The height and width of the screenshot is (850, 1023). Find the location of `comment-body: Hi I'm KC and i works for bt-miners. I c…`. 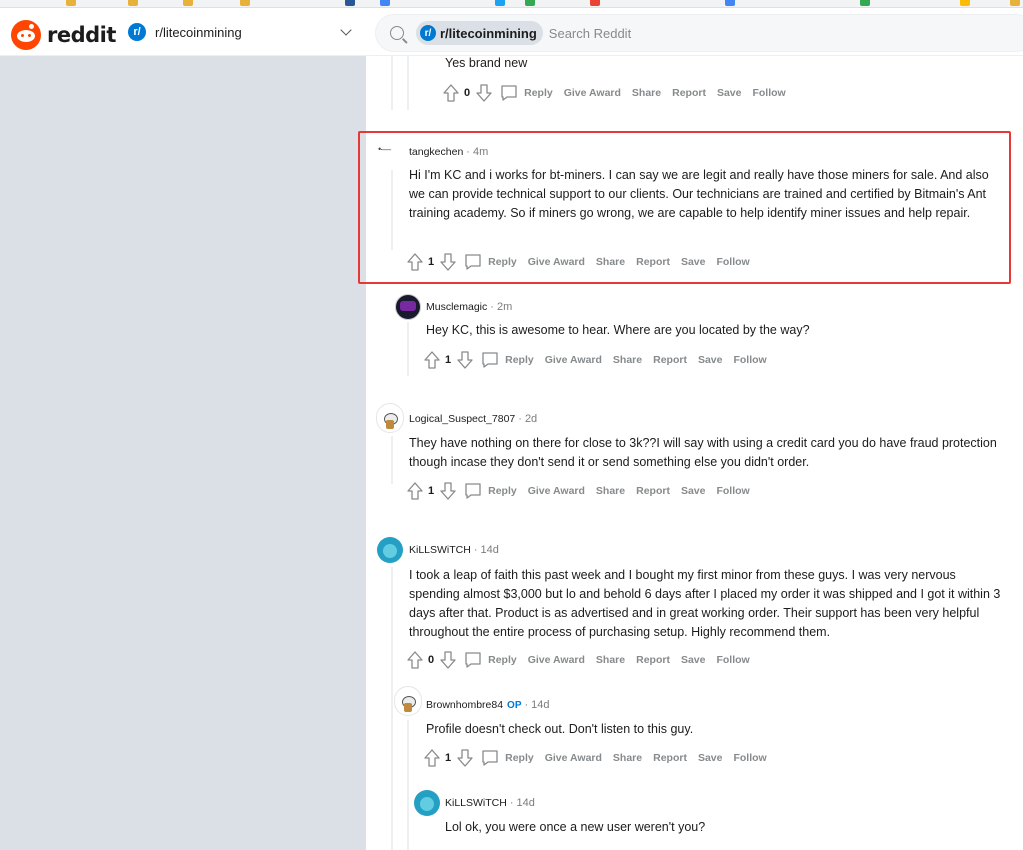

comment-body: Hi I'm KC and i works for bt-miners. I c… is located at coordinates (699, 194).